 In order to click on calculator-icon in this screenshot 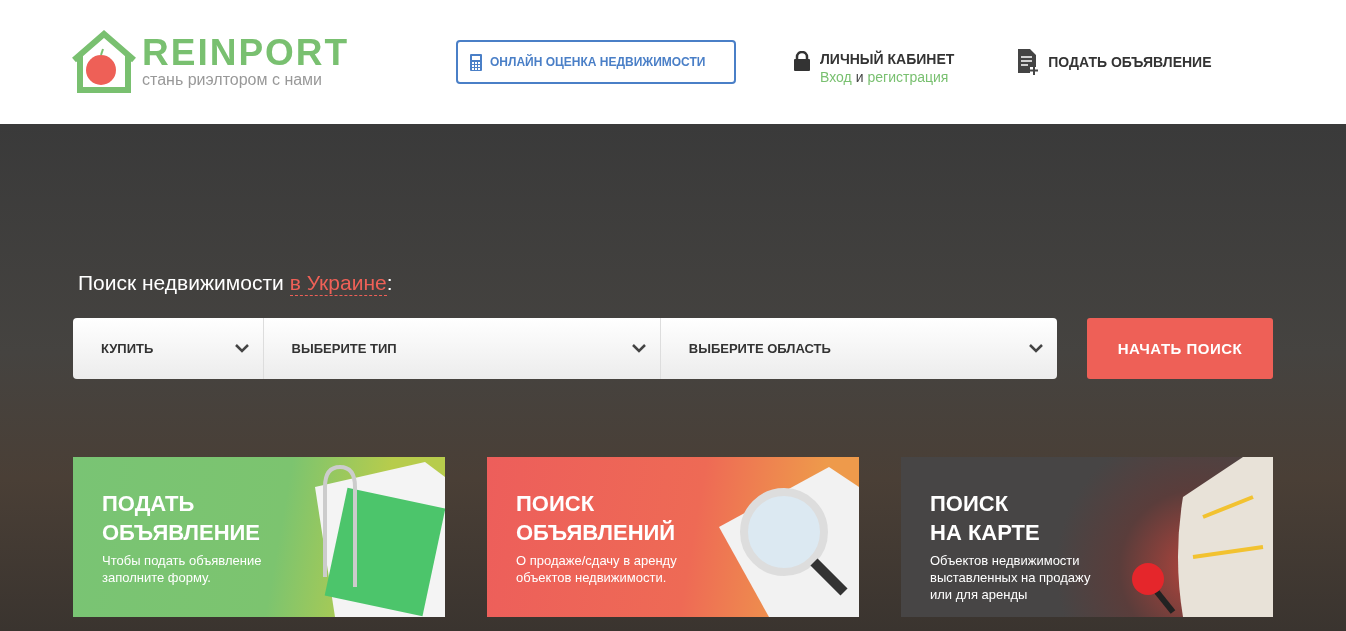, I will do `click(476, 62)`.